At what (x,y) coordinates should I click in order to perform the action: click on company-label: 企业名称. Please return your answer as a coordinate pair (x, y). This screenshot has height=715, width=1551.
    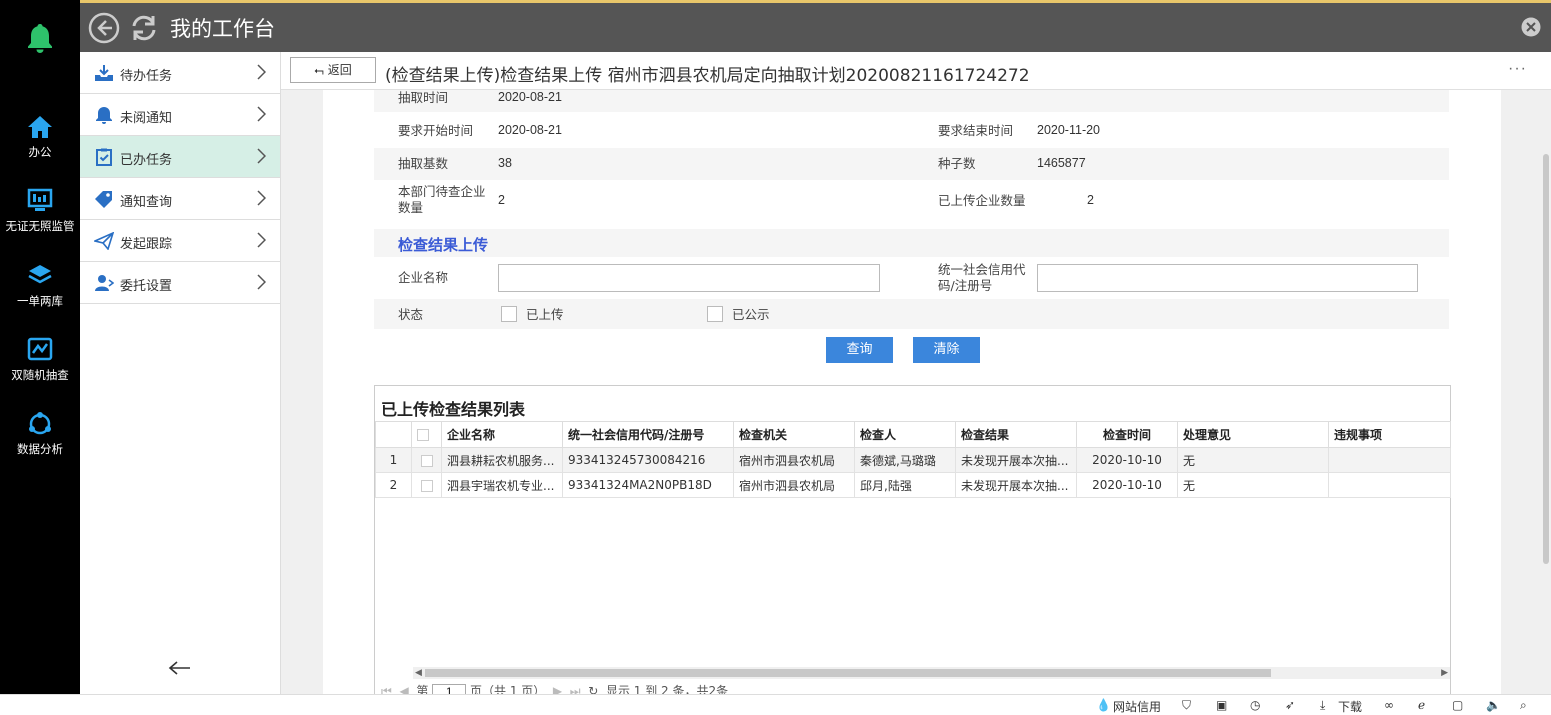
    Looking at the image, I should click on (423, 277).